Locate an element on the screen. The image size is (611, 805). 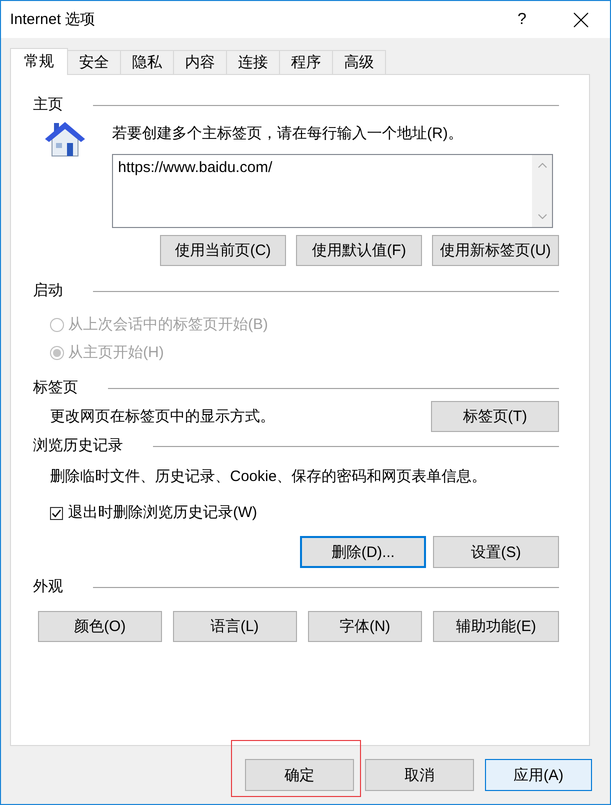
scrollbar is located at coordinates (542, 191).